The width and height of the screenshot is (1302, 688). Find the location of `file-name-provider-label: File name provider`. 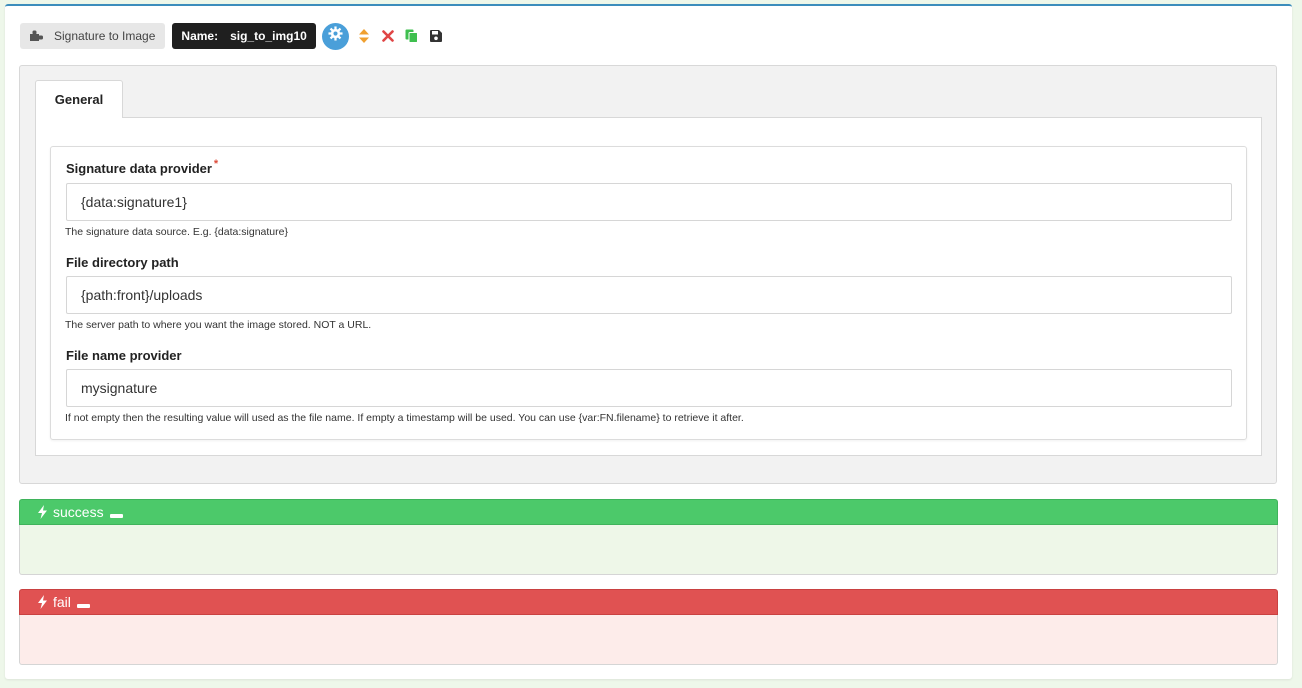

file-name-provider-label: File name provider is located at coordinates (124, 355).